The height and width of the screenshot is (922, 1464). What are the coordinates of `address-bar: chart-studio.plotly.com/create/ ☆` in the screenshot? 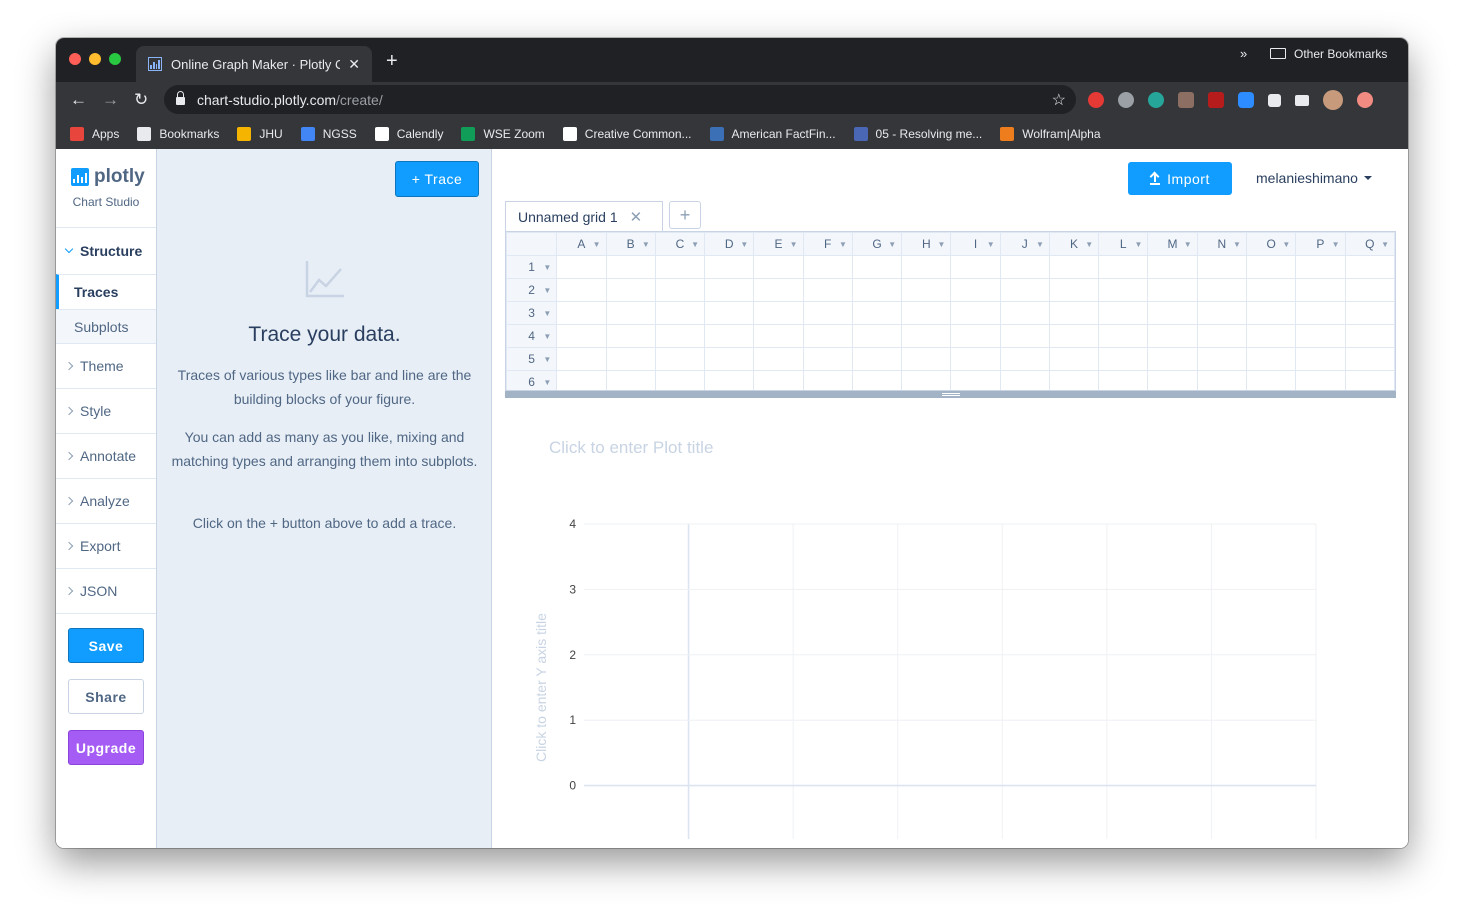 It's located at (620, 99).